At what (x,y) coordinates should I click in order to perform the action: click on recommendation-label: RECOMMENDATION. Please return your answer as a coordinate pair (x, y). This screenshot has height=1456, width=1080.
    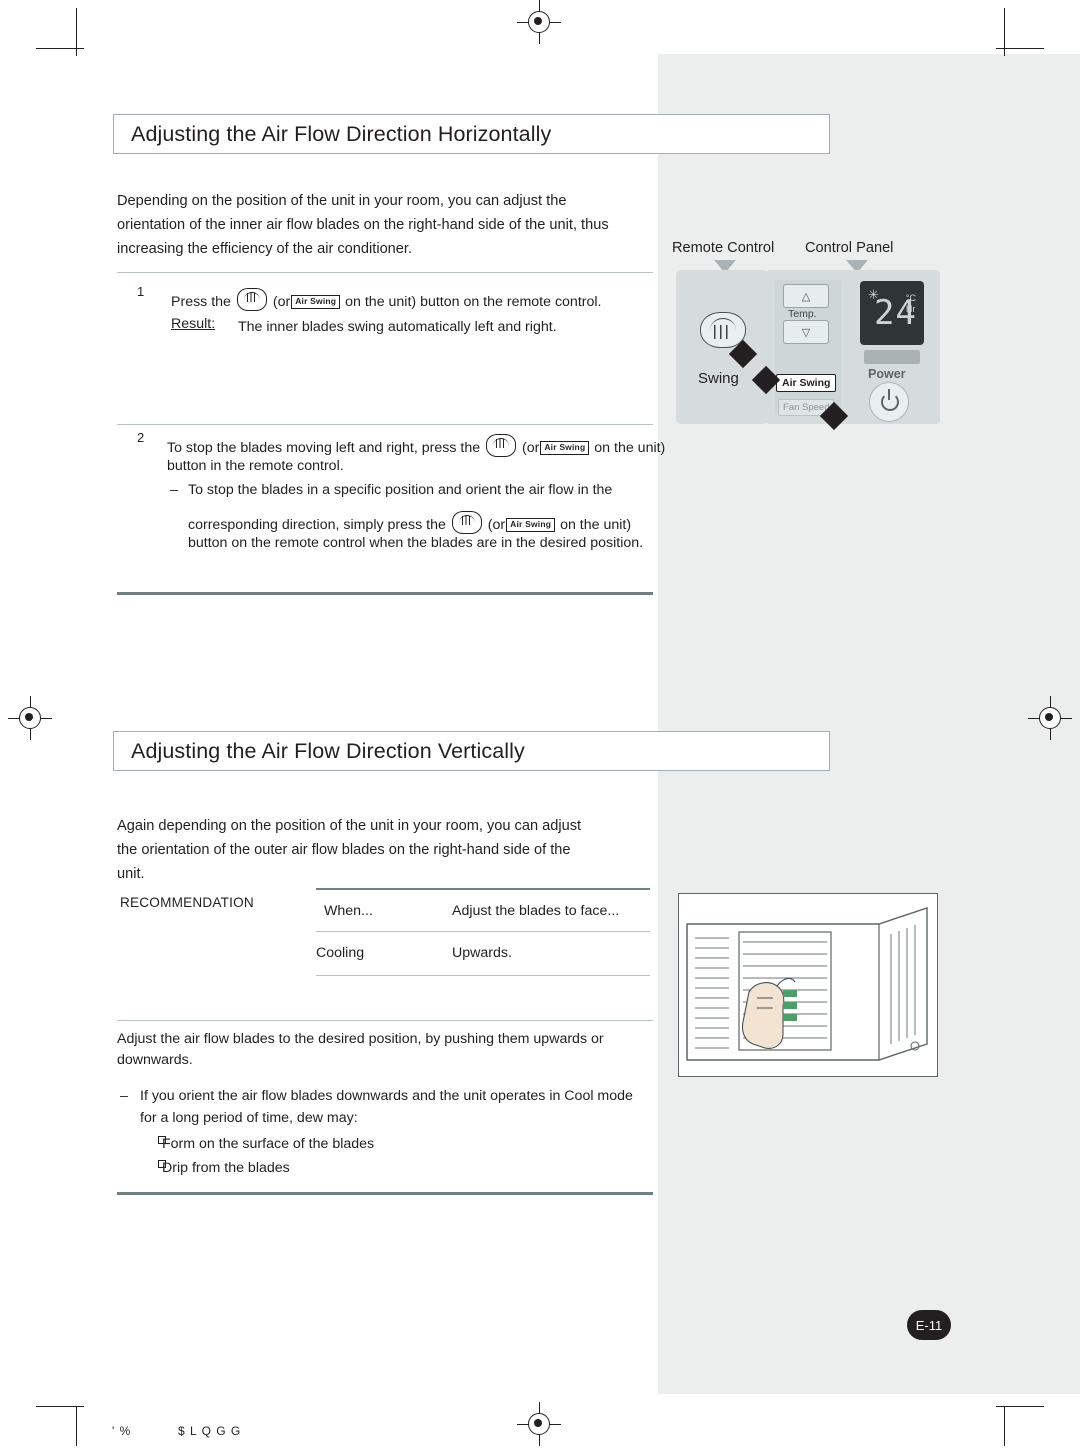
    Looking at the image, I should click on (187, 902).